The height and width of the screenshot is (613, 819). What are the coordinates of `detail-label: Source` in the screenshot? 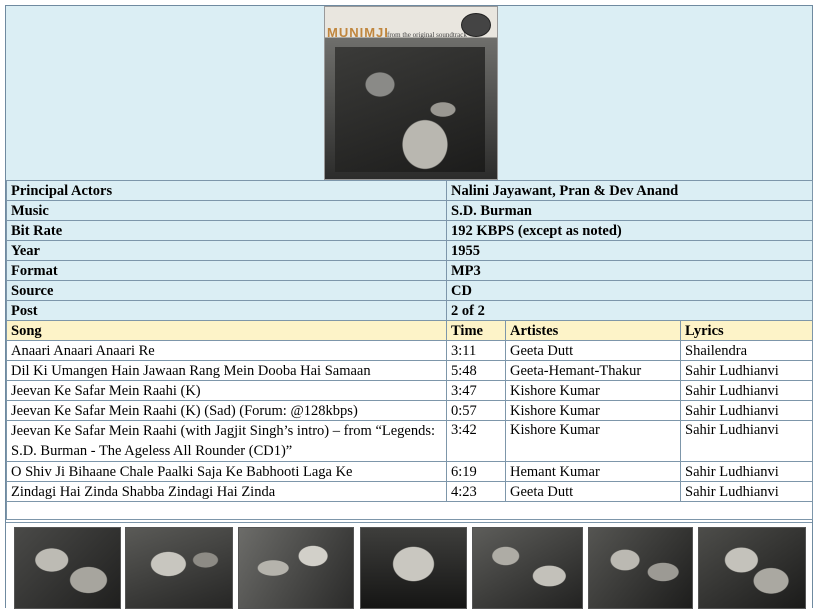 It's located at (226, 290).